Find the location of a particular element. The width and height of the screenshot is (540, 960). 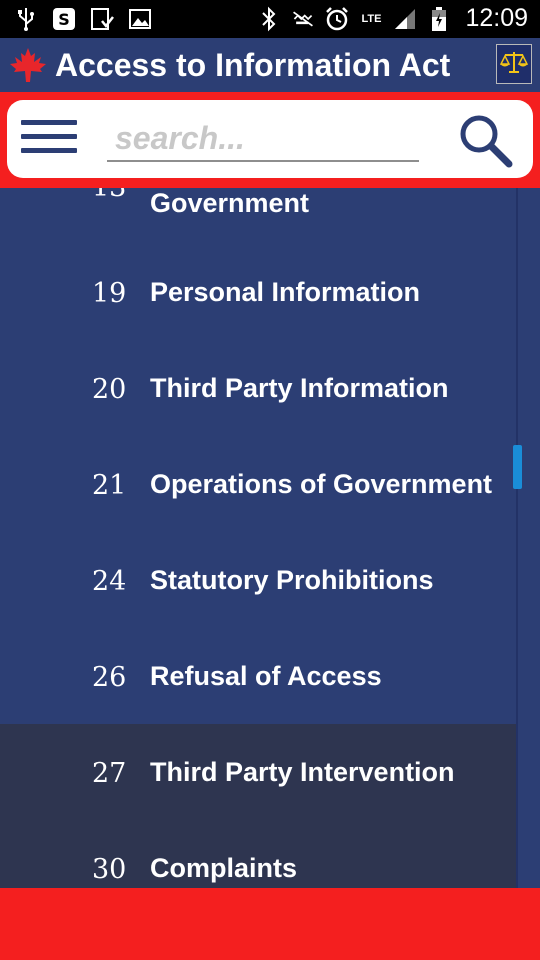

list-item-selected: 27 Third Party Intervention is located at coordinates (258, 772).